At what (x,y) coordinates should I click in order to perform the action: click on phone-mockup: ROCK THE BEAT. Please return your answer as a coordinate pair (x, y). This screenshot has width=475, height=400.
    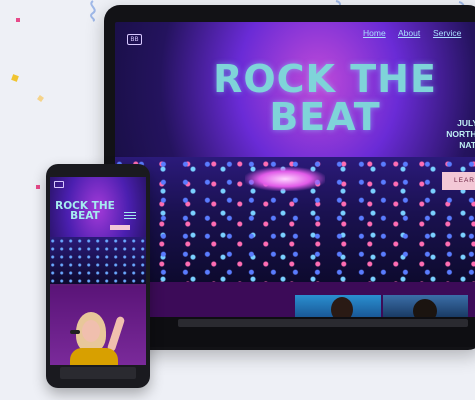
    Looking at the image, I should click on (98, 276).